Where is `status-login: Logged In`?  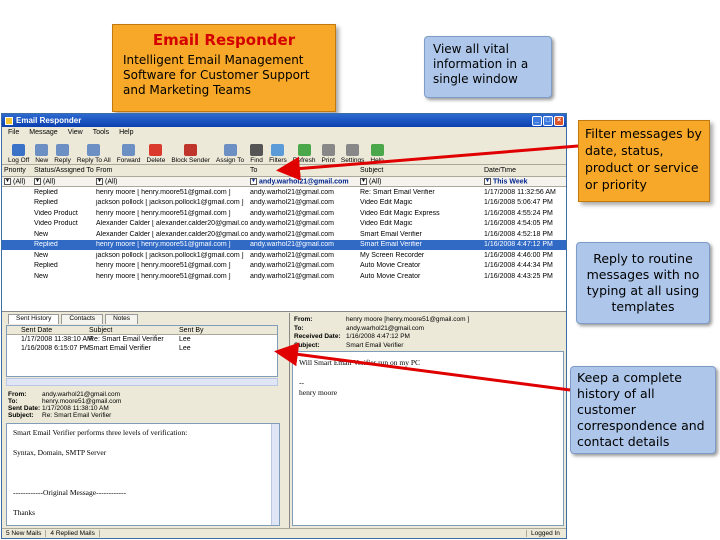
status-login: Logged In is located at coordinates (546, 533).